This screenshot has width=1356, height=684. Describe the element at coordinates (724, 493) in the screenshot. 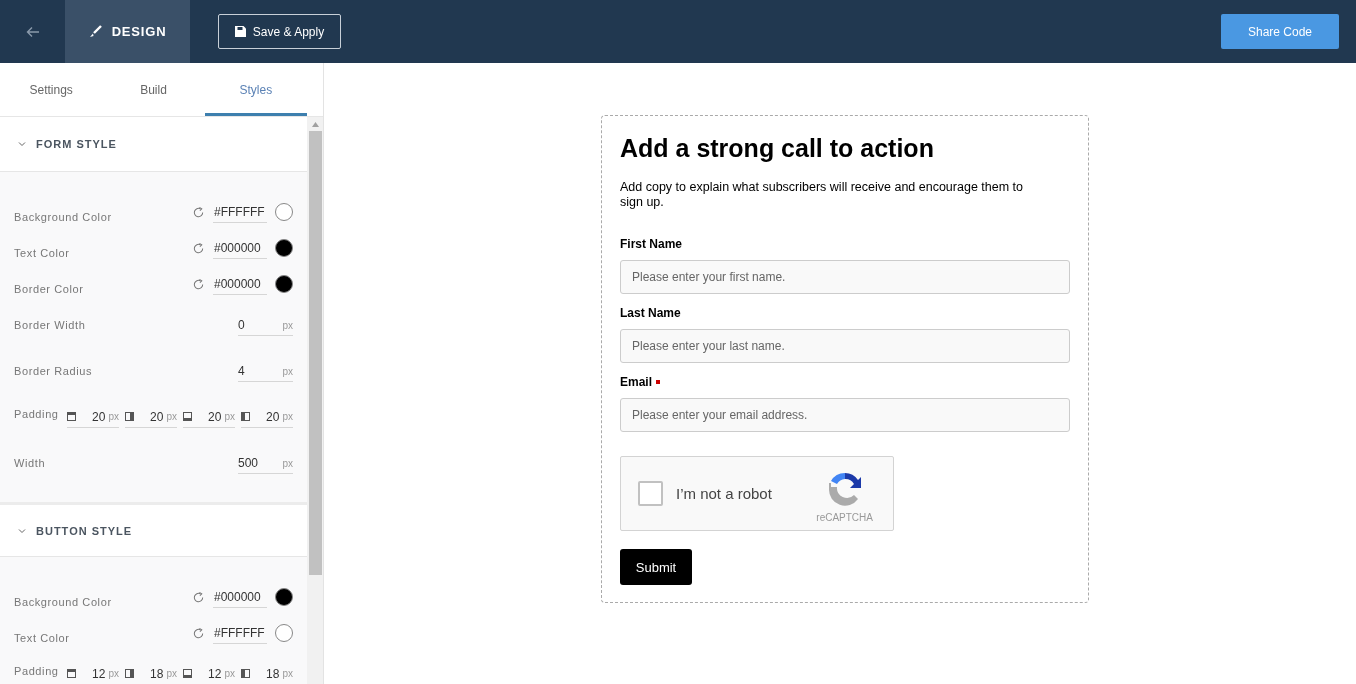

I see `captcha-label: I’m not a robot` at that location.